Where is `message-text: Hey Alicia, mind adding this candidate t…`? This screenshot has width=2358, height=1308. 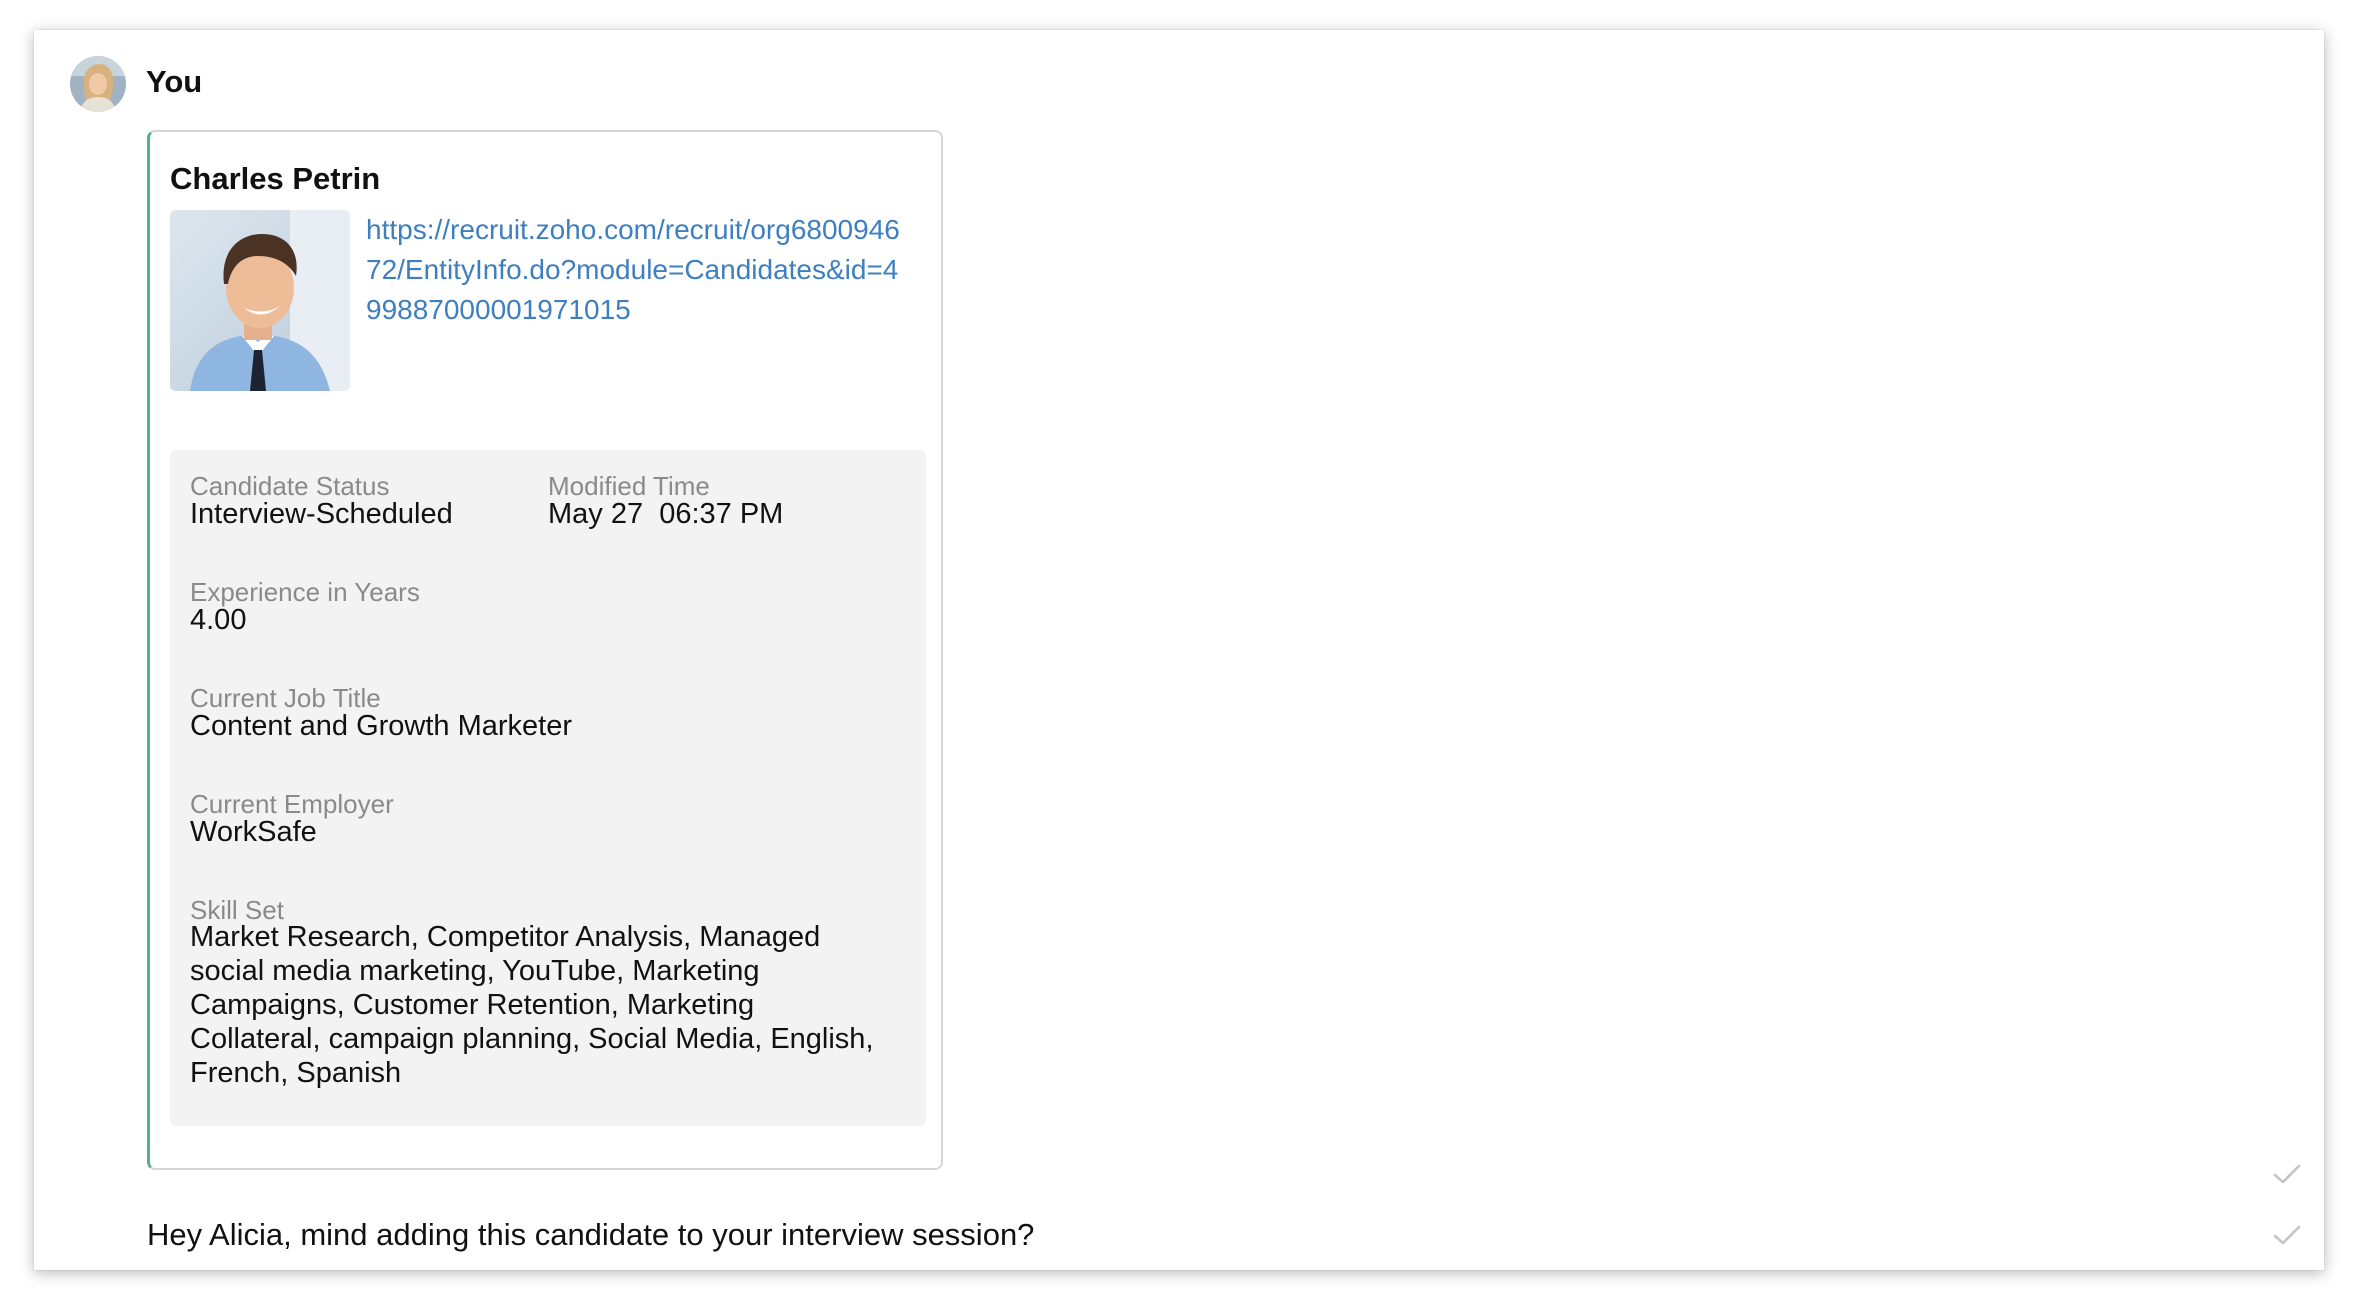 message-text: Hey Alicia, mind adding this candidate t… is located at coordinates (591, 1234).